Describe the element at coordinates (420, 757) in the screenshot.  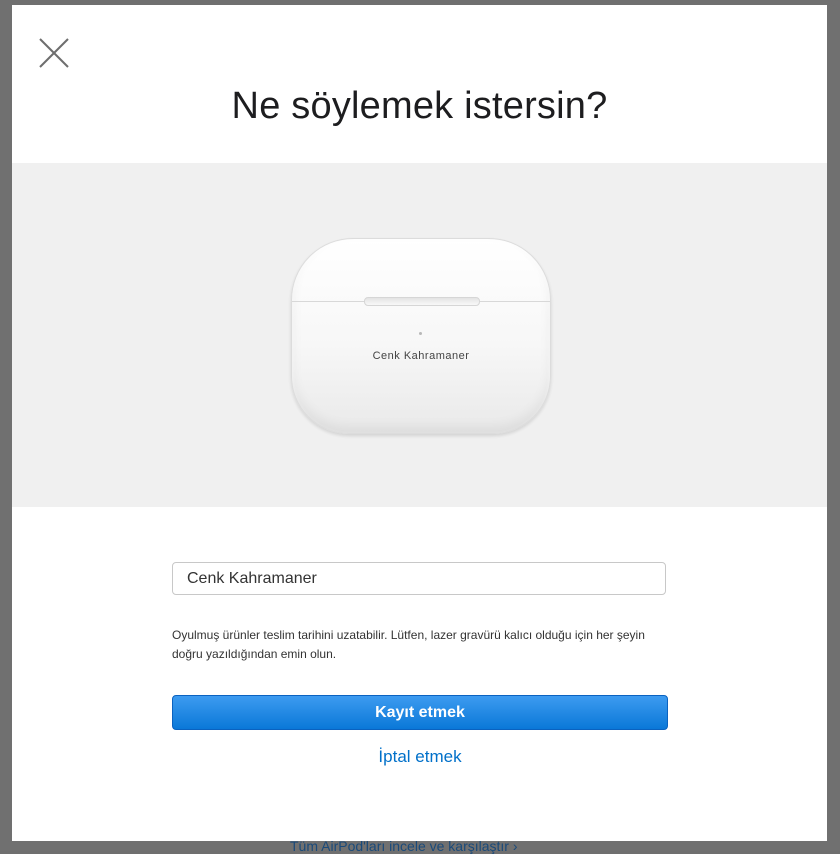
I see `cancel-link: İptal etmek` at that location.